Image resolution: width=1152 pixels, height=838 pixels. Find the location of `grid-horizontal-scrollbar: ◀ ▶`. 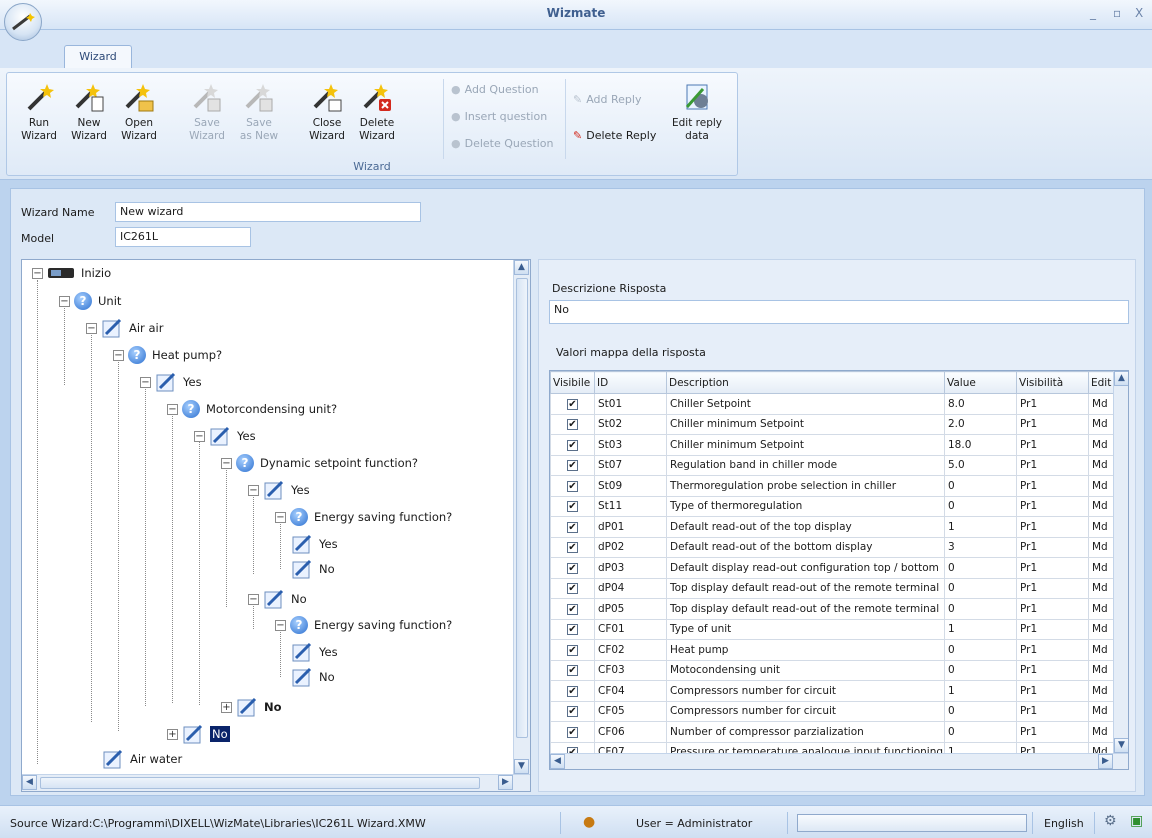

grid-horizontal-scrollbar: ◀ ▶ is located at coordinates (839, 761).